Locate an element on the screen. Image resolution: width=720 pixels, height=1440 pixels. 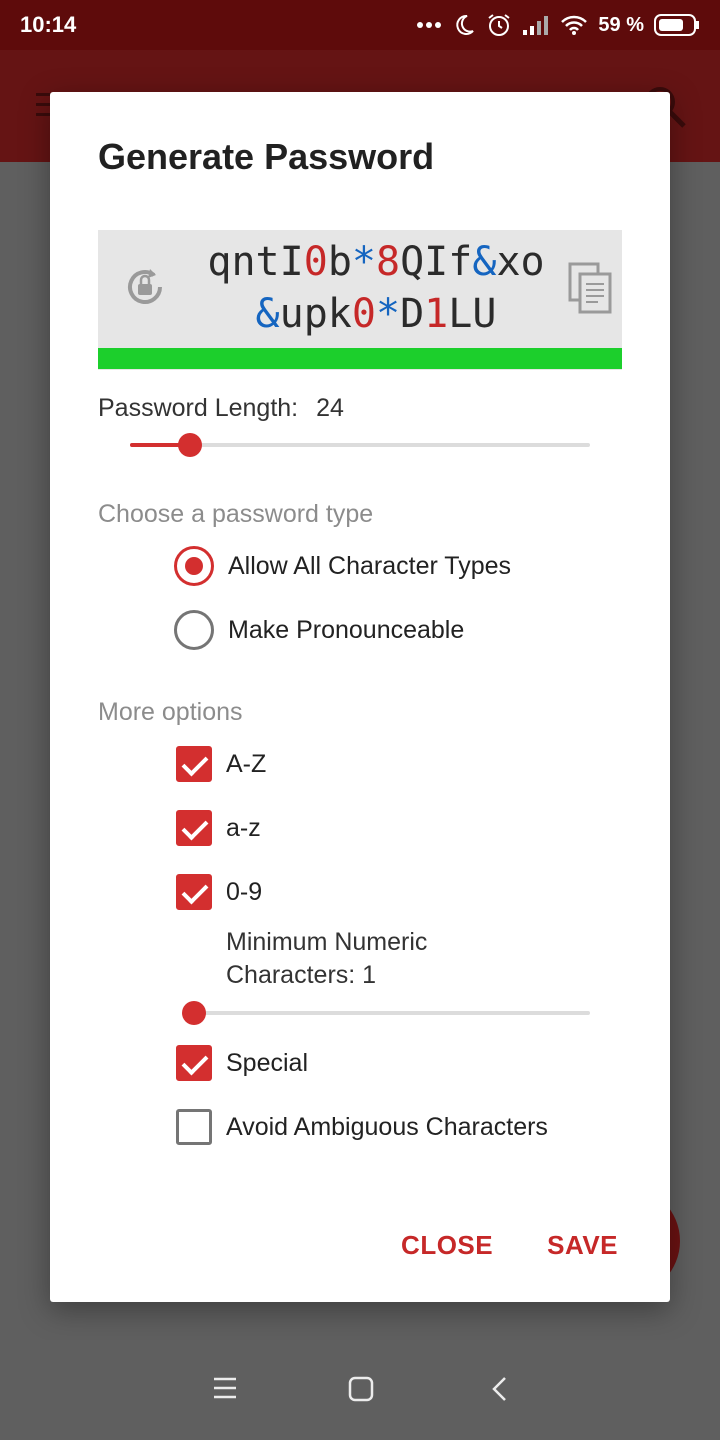
checkbox-label-ambiguous: Avoid Ambiguous Characters is located at coordinates (387, 1126).